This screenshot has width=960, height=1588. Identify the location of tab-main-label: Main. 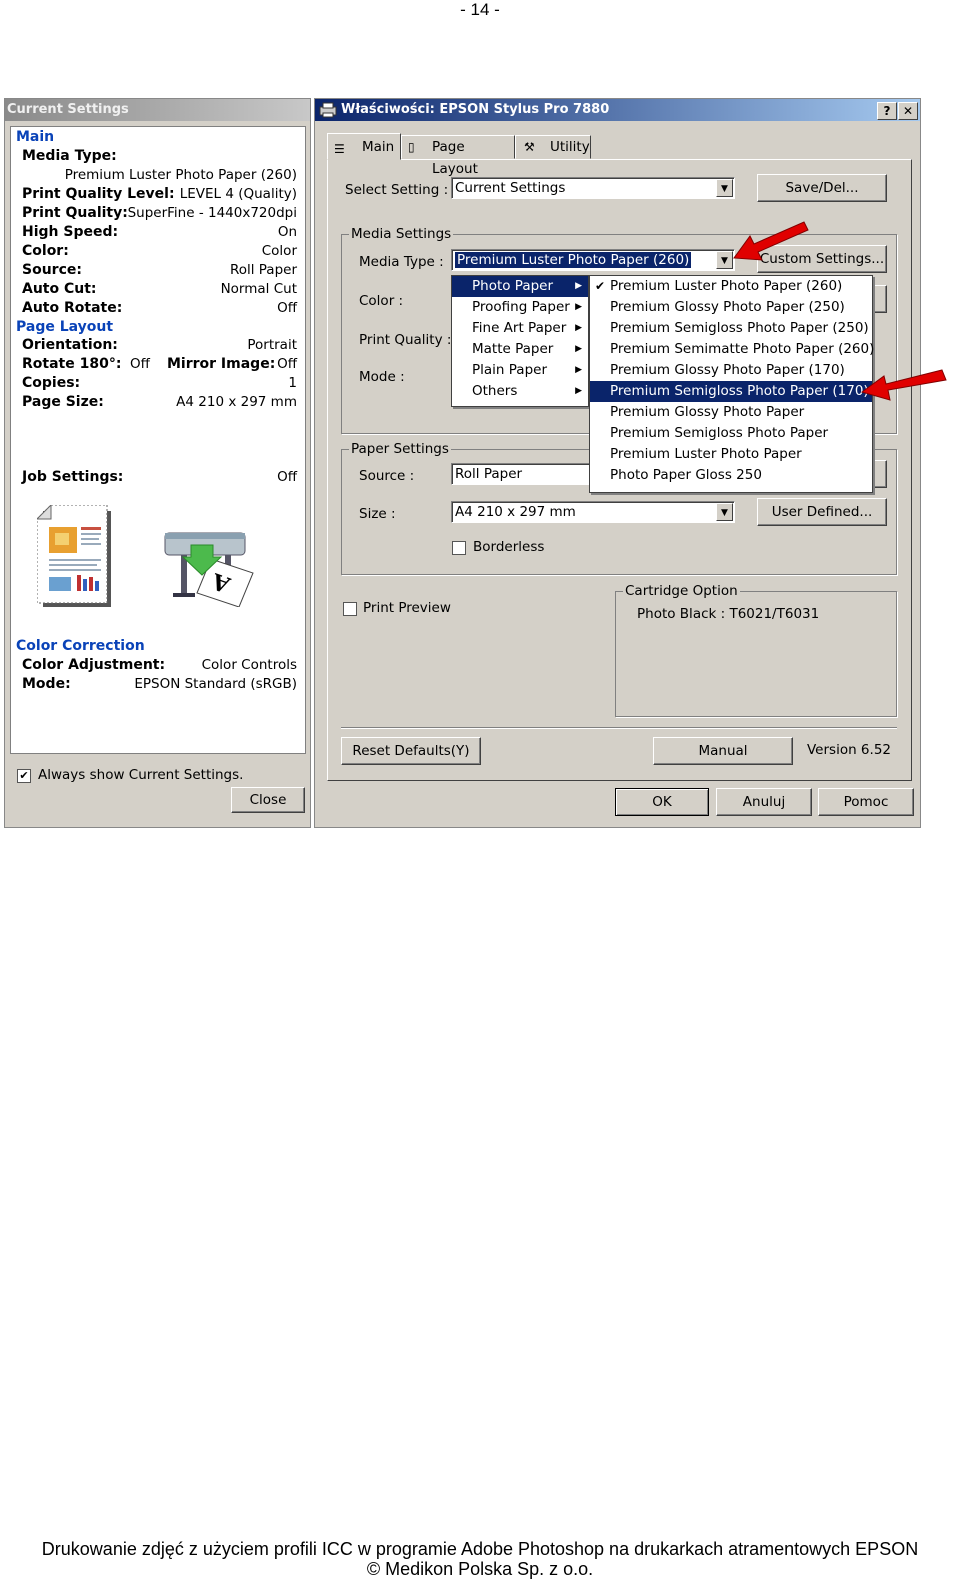
(378, 147).